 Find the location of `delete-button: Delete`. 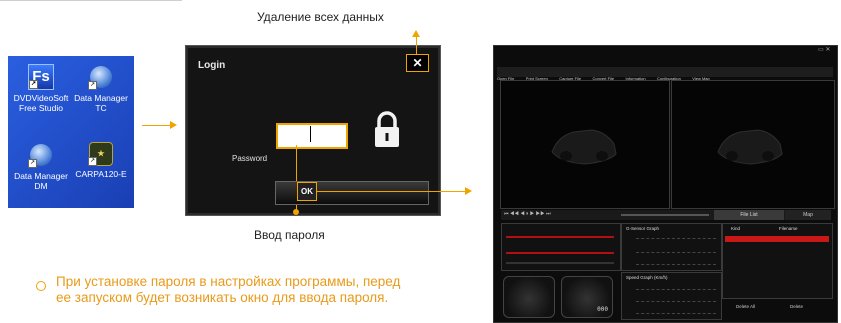

delete-button: Delete is located at coordinates (796, 306).